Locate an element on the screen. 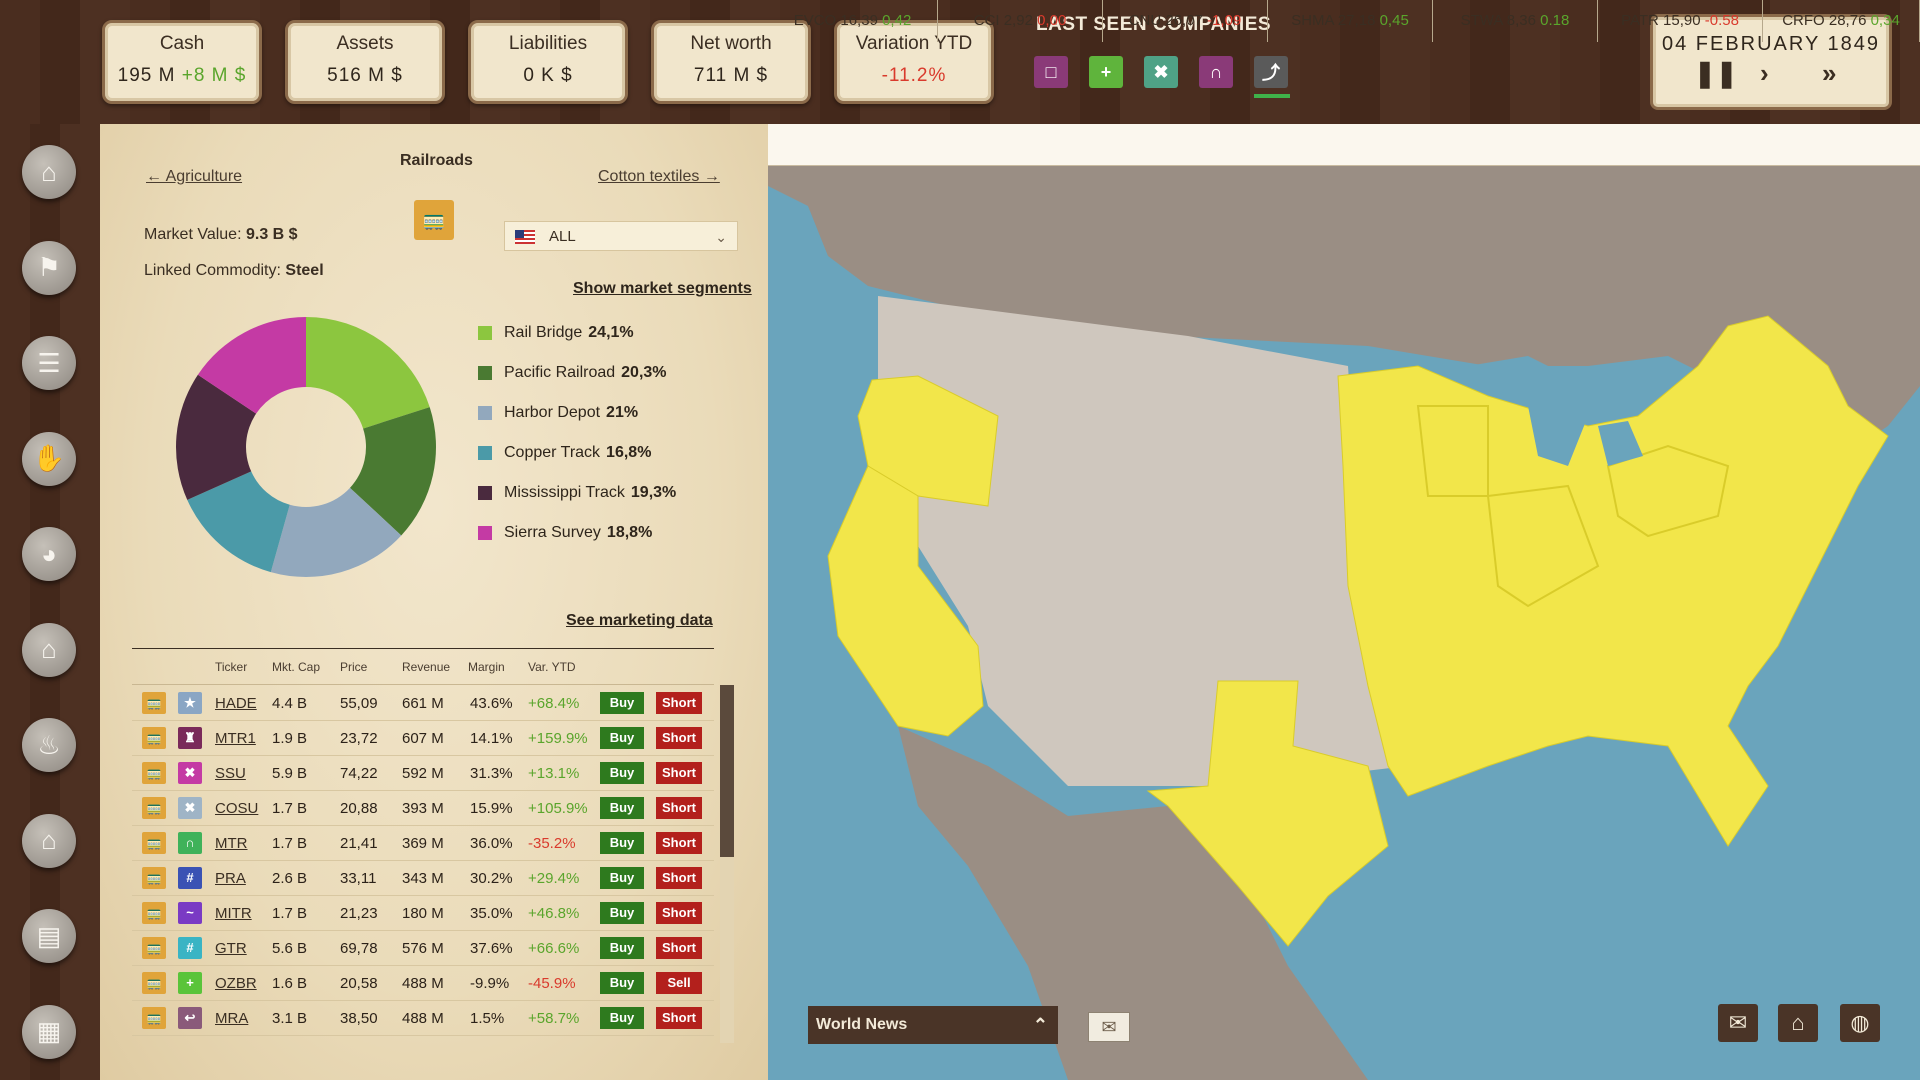  var-ytd: -45.9% is located at coordinates (552, 983).